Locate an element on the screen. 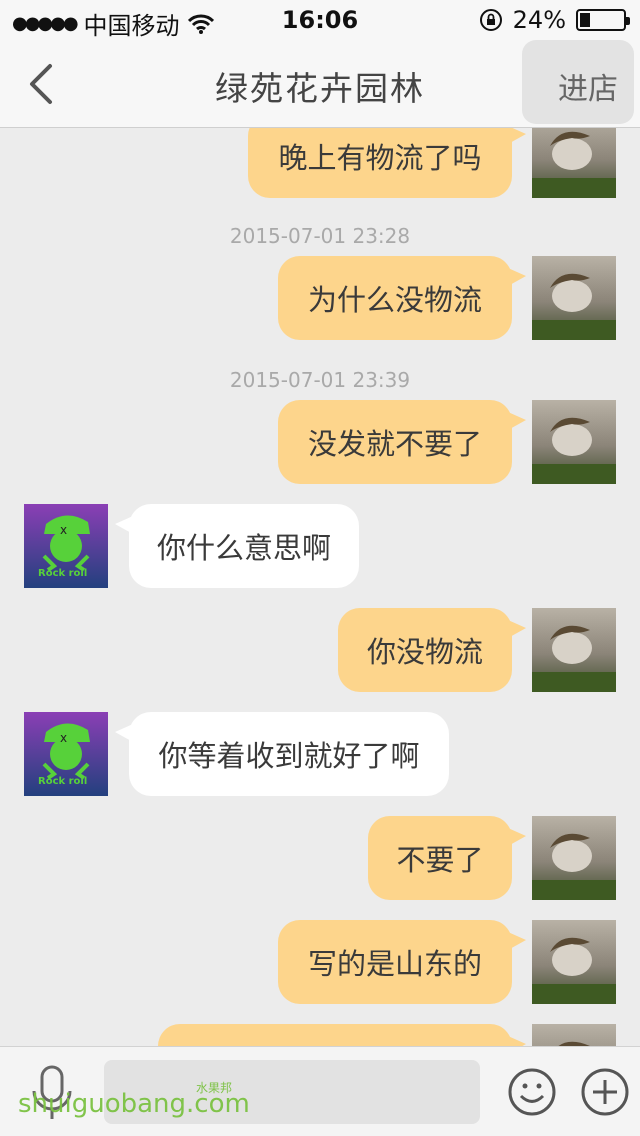 This screenshot has height=1136, width=640. message-bubble: 不要了 is located at coordinates (447, 858).